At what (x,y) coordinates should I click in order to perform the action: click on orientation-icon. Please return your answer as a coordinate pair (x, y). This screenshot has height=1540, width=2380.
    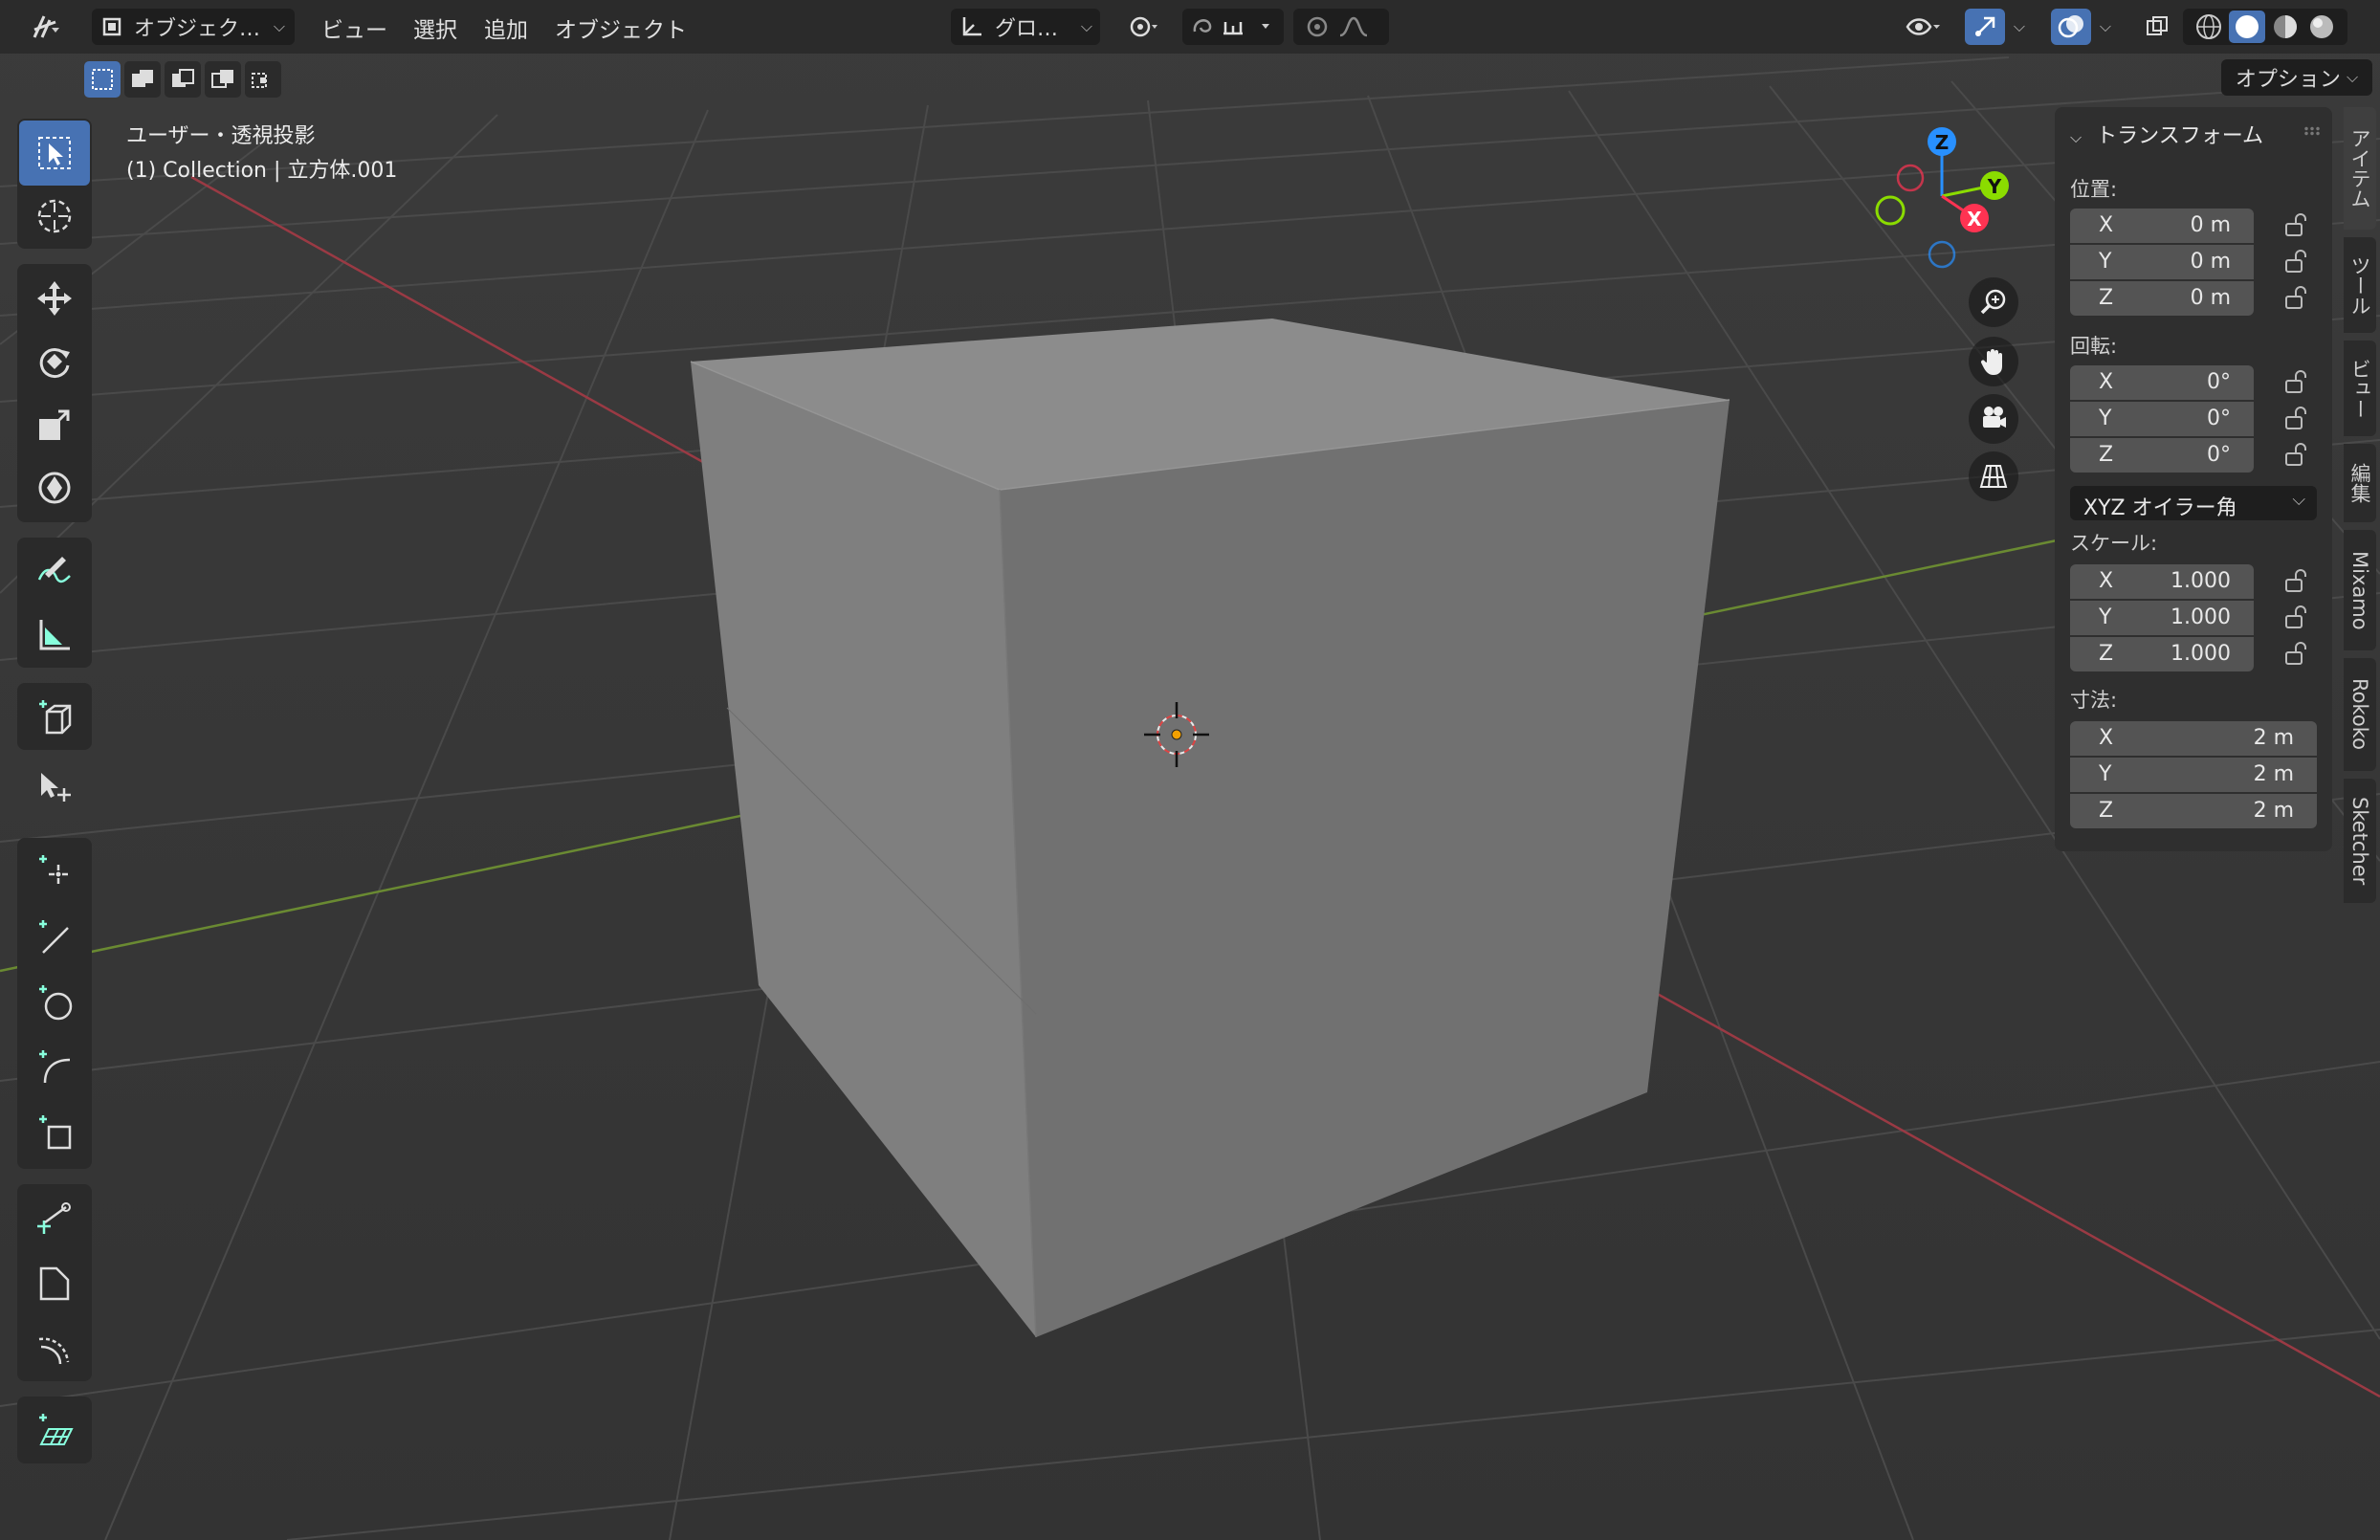
    Looking at the image, I should click on (971, 26).